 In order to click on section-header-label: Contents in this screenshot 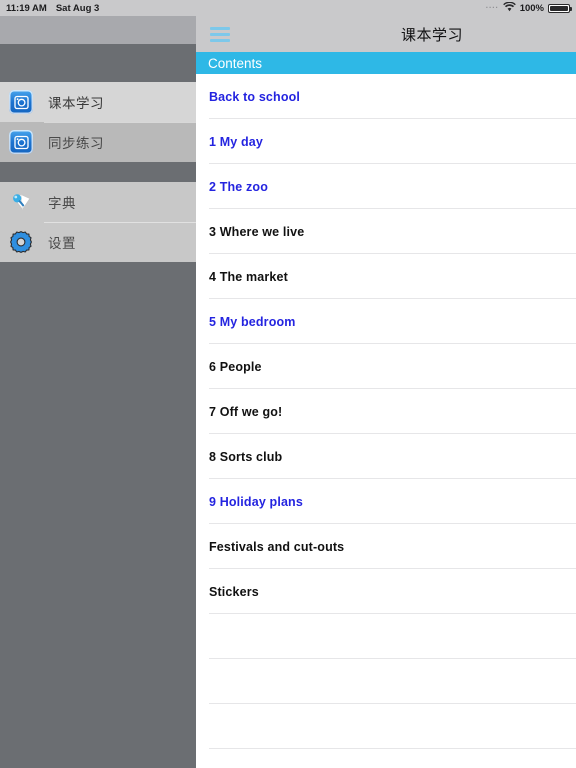, I will do `click(235, 63)`.